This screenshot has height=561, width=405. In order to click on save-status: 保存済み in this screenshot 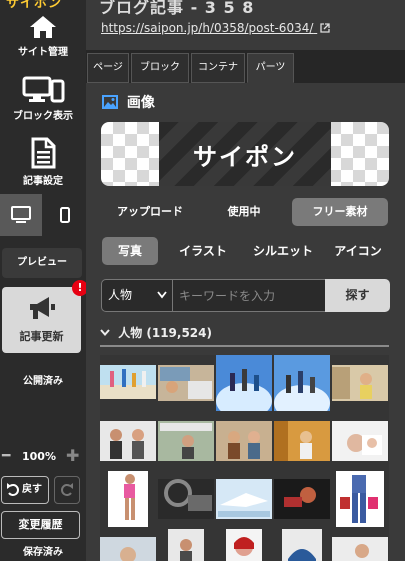, I will do `click(43, 552)`.